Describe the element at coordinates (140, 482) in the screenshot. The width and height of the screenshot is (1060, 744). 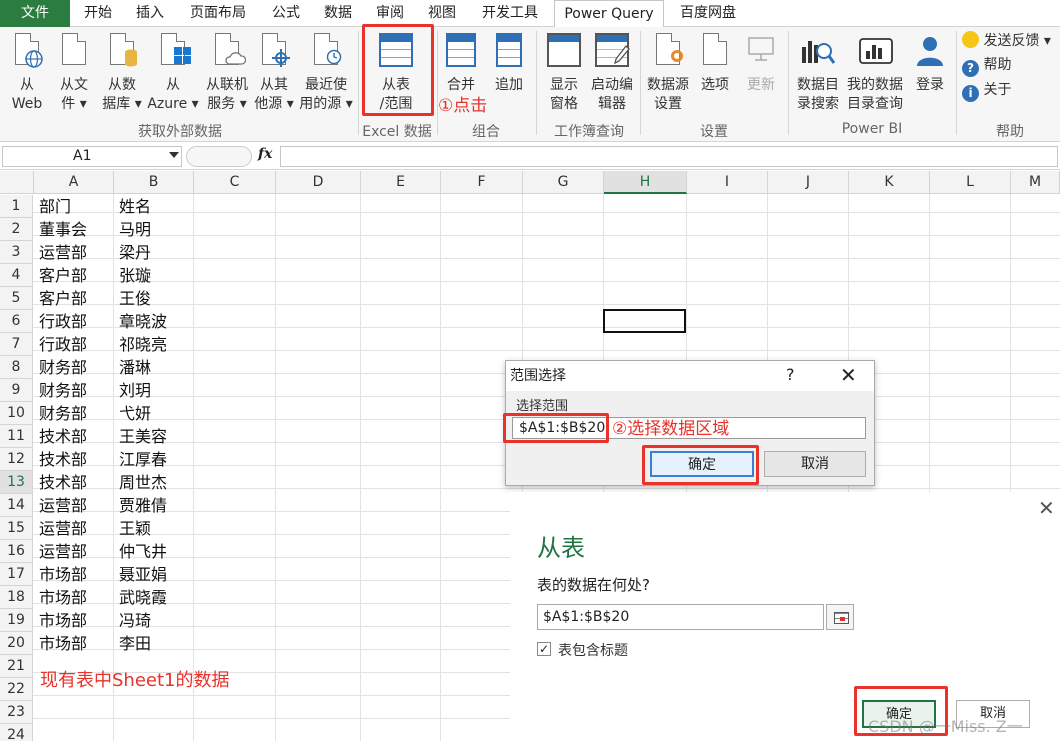
I see `cell-name: 周世杰` at that location.